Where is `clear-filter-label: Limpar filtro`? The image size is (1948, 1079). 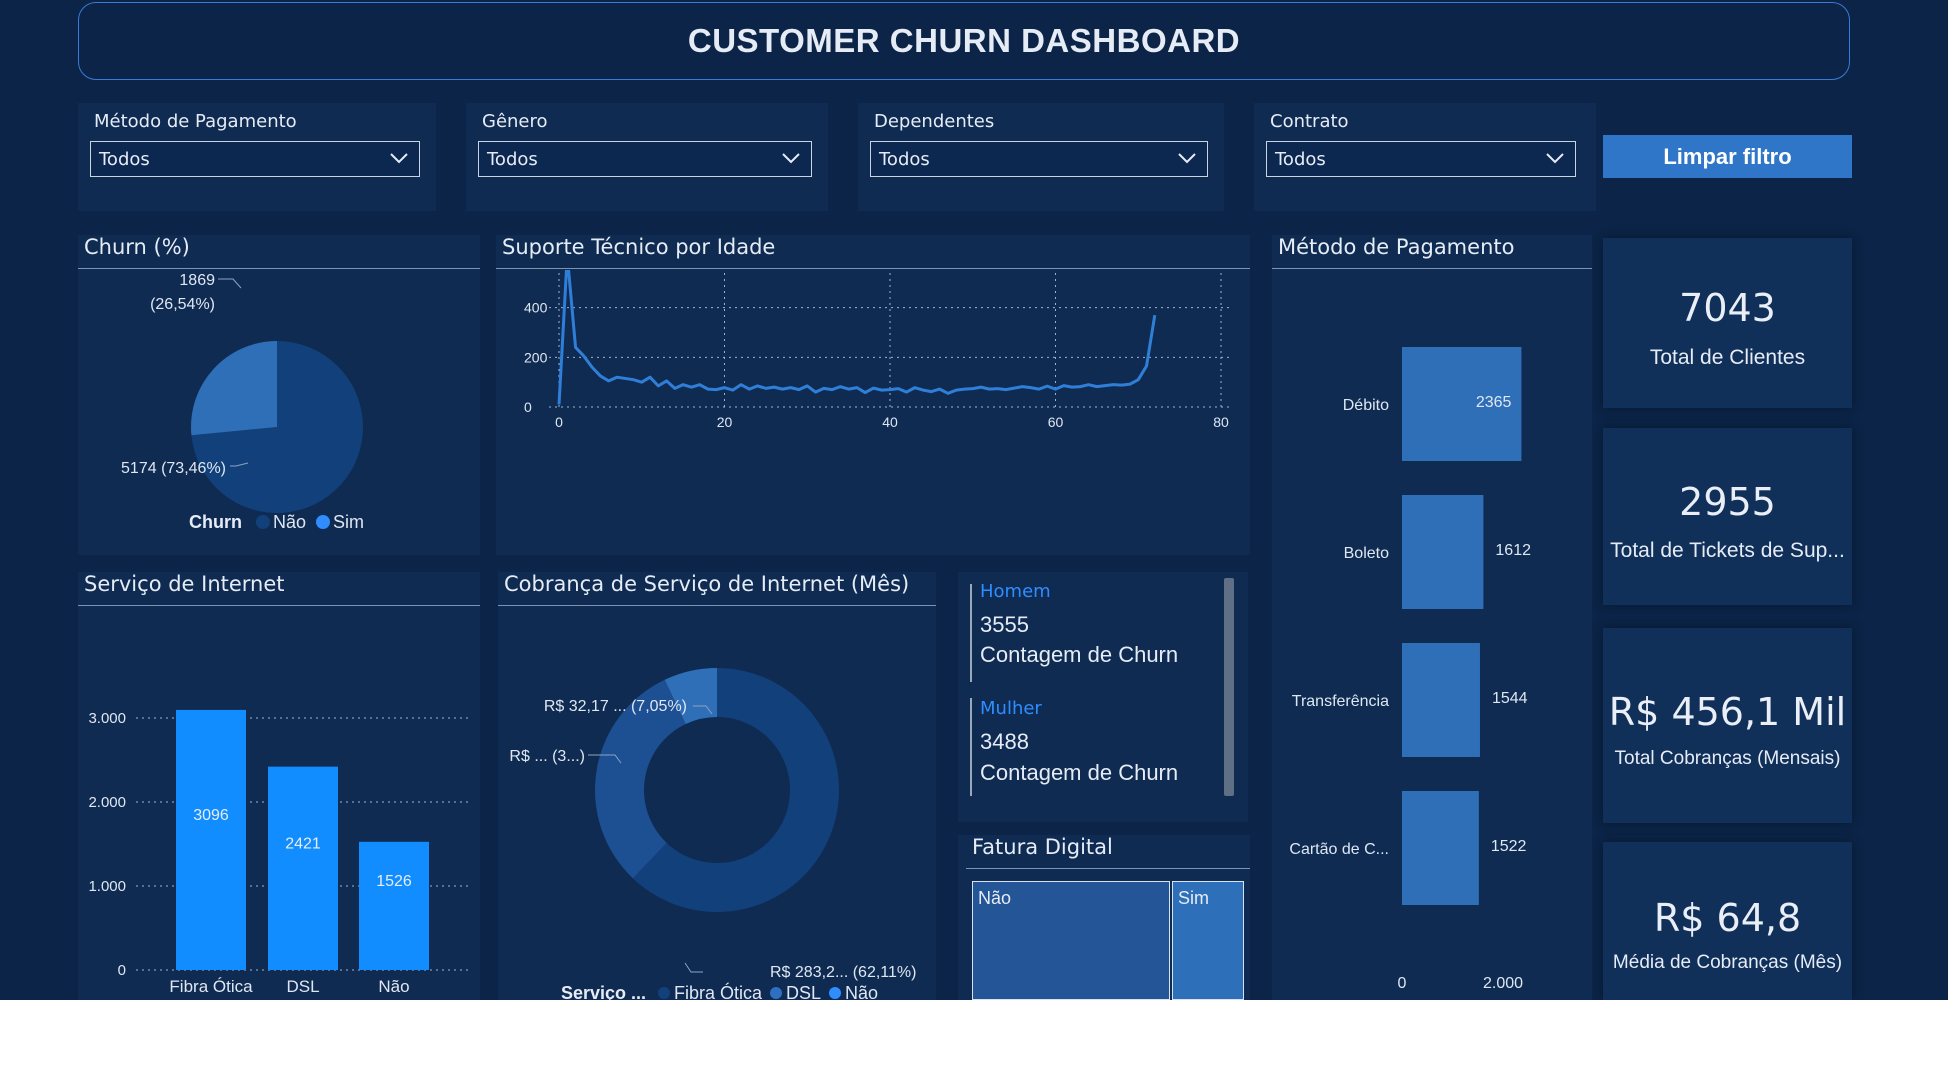 clear-filter-label: Limpar filtro is located at coordinates (1727, 156).